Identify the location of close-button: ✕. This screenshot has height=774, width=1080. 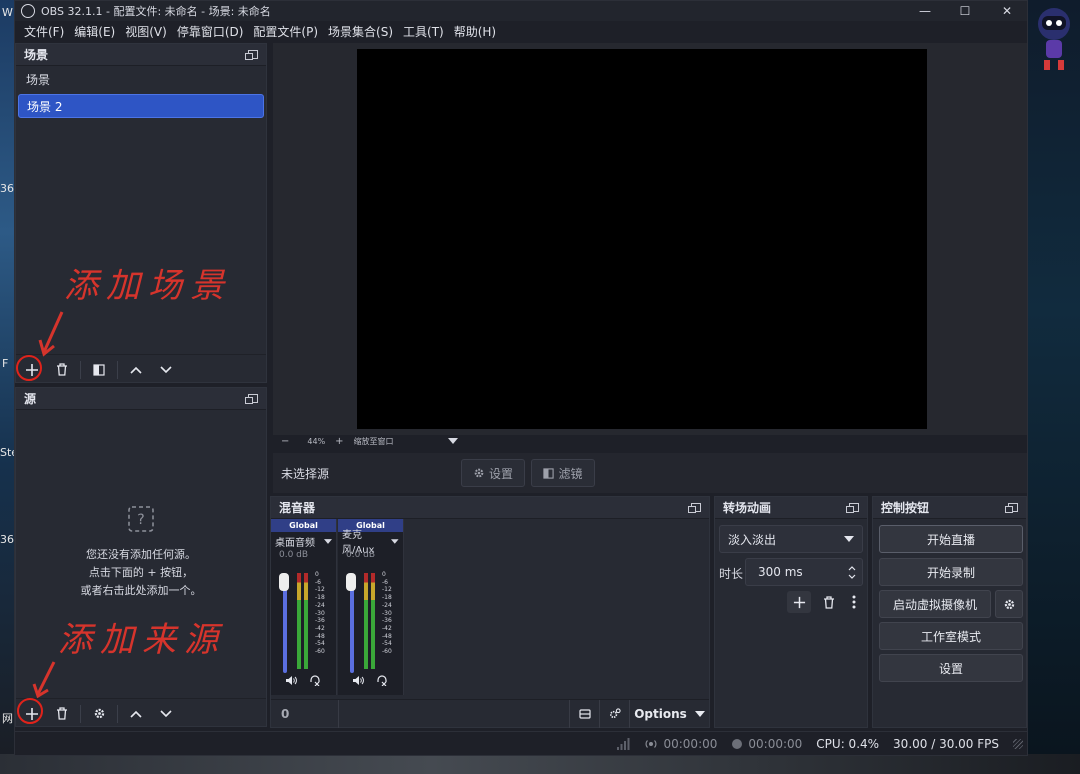
(1007, 11).